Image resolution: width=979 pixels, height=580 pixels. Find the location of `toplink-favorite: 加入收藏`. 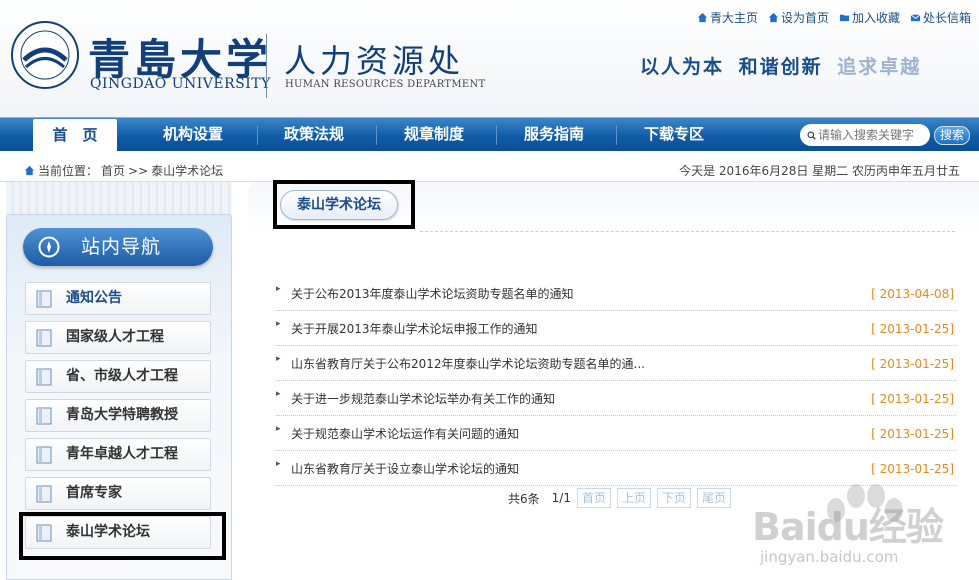

toplink-favorite: 加入收藏 is located at coordinates (869, 17).